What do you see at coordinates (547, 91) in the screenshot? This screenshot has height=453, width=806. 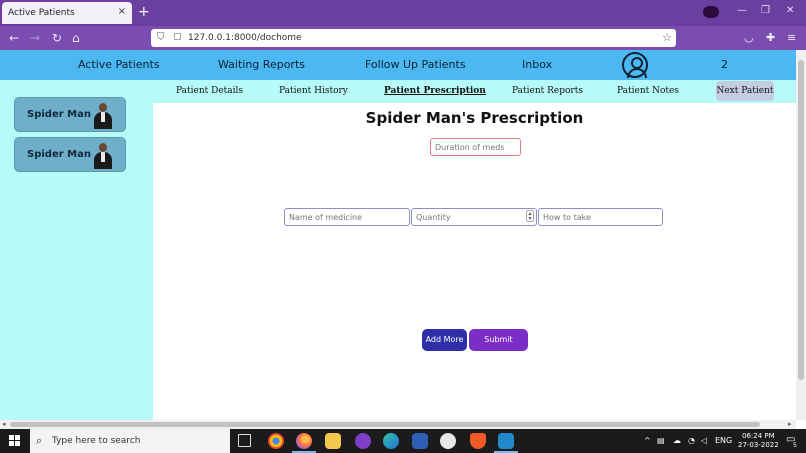 I see `tab-patient-reports: Patient Reports` at bounding box center [547, 91].